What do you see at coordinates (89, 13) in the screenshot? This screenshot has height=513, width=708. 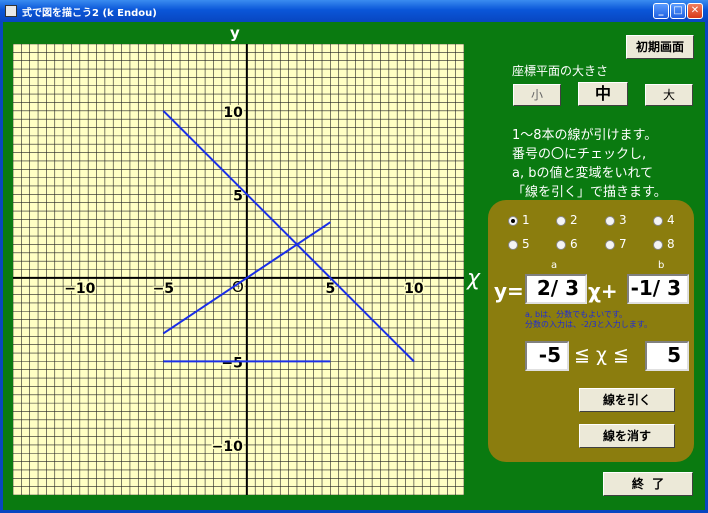 I see `window-title: 式で図を描こう2 (k Endou)` at bounding box center [89, 13].